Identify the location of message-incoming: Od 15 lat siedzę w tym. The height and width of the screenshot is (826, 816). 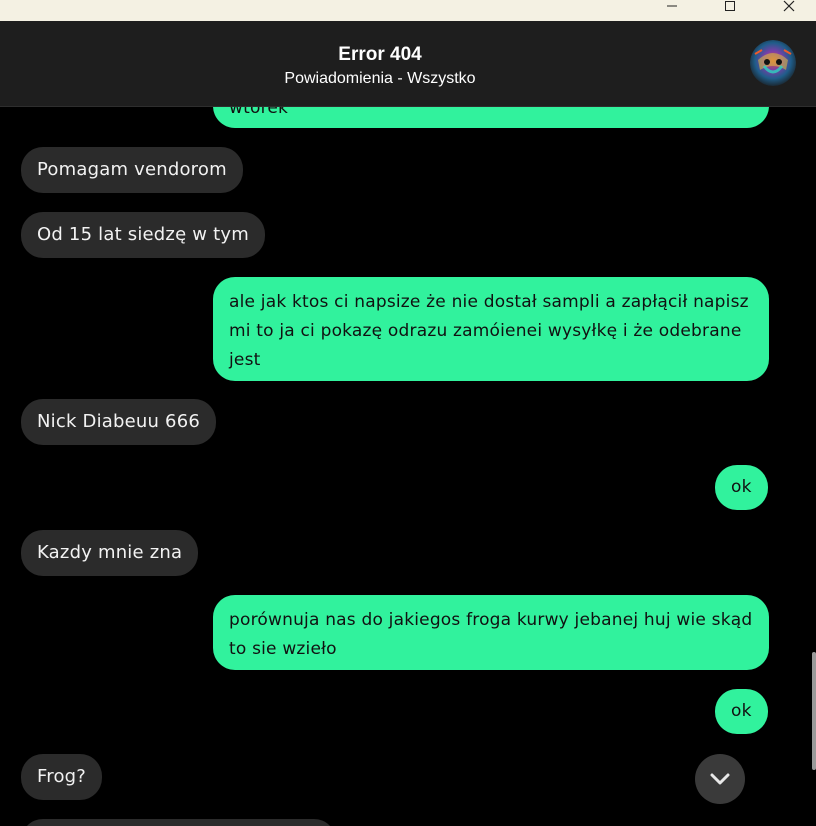
(143, 235).